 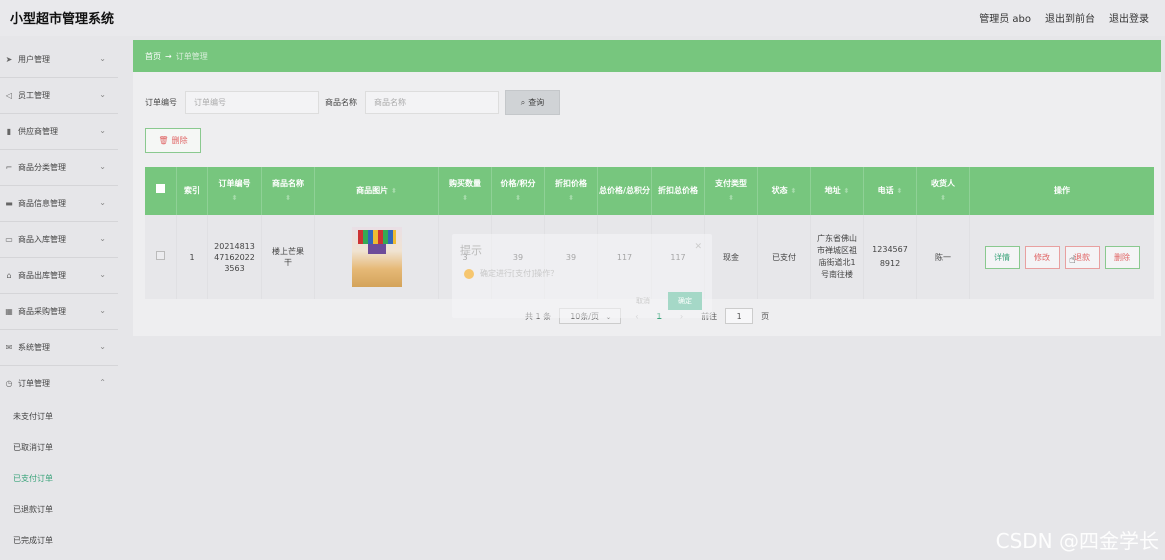 I want to click on sidebar-item-purchase: ▦ 商品采购管理 ⌄, so click(x=59, y=312).